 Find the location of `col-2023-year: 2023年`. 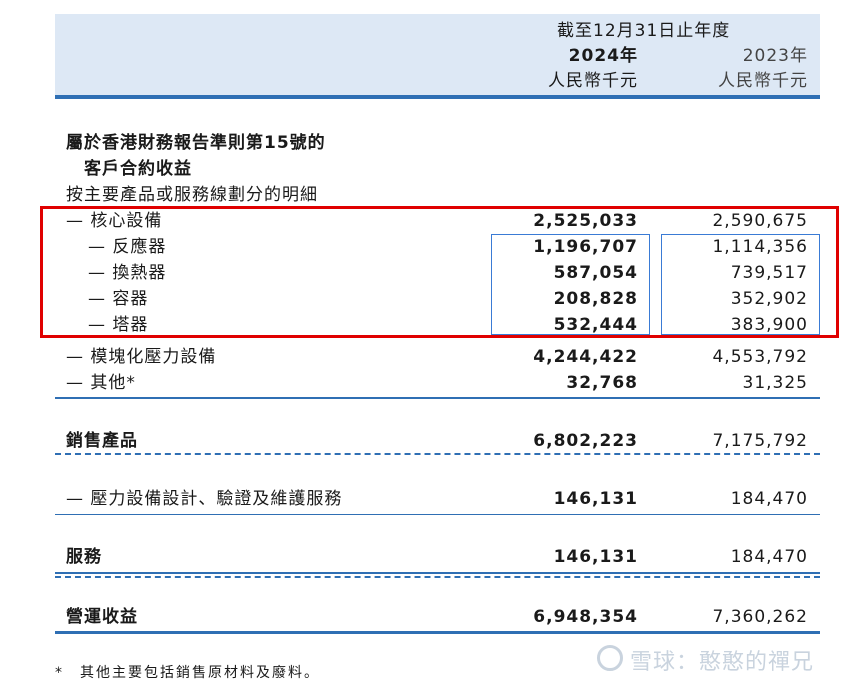

col-2023-year: 2023年 is located at coordinates (775, 56).